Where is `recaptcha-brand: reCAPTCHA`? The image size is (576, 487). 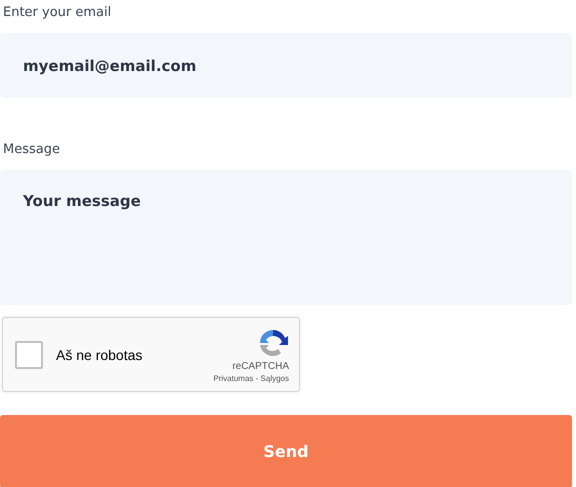
recaptcha-brand: reCAPTCHA is located at coordinates (260, 366).